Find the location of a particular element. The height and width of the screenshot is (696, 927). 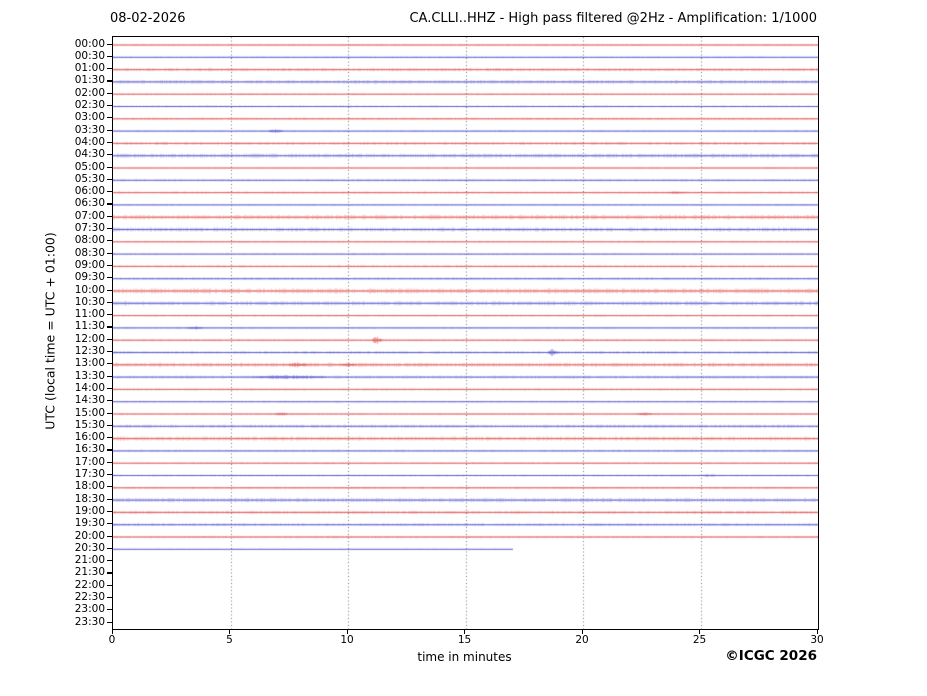

y-tick-label: 06:00 is located at coordinates (89, 191).